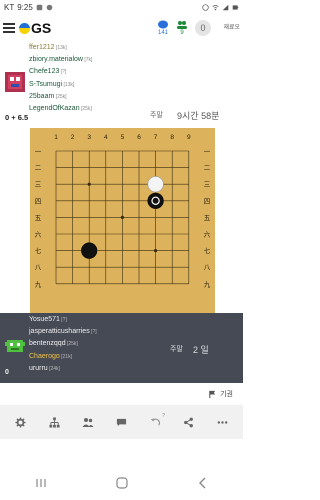  Describe the element at coordinates (39, 7) in the screenshot. I see `notification-icon` at that location.